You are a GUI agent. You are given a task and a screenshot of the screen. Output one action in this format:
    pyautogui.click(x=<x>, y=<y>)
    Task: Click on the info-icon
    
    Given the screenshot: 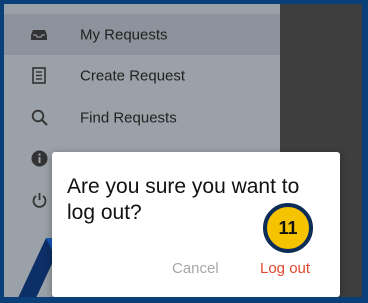 What is the action you would take?
    pyautogui.click(x=39, y=159)
    